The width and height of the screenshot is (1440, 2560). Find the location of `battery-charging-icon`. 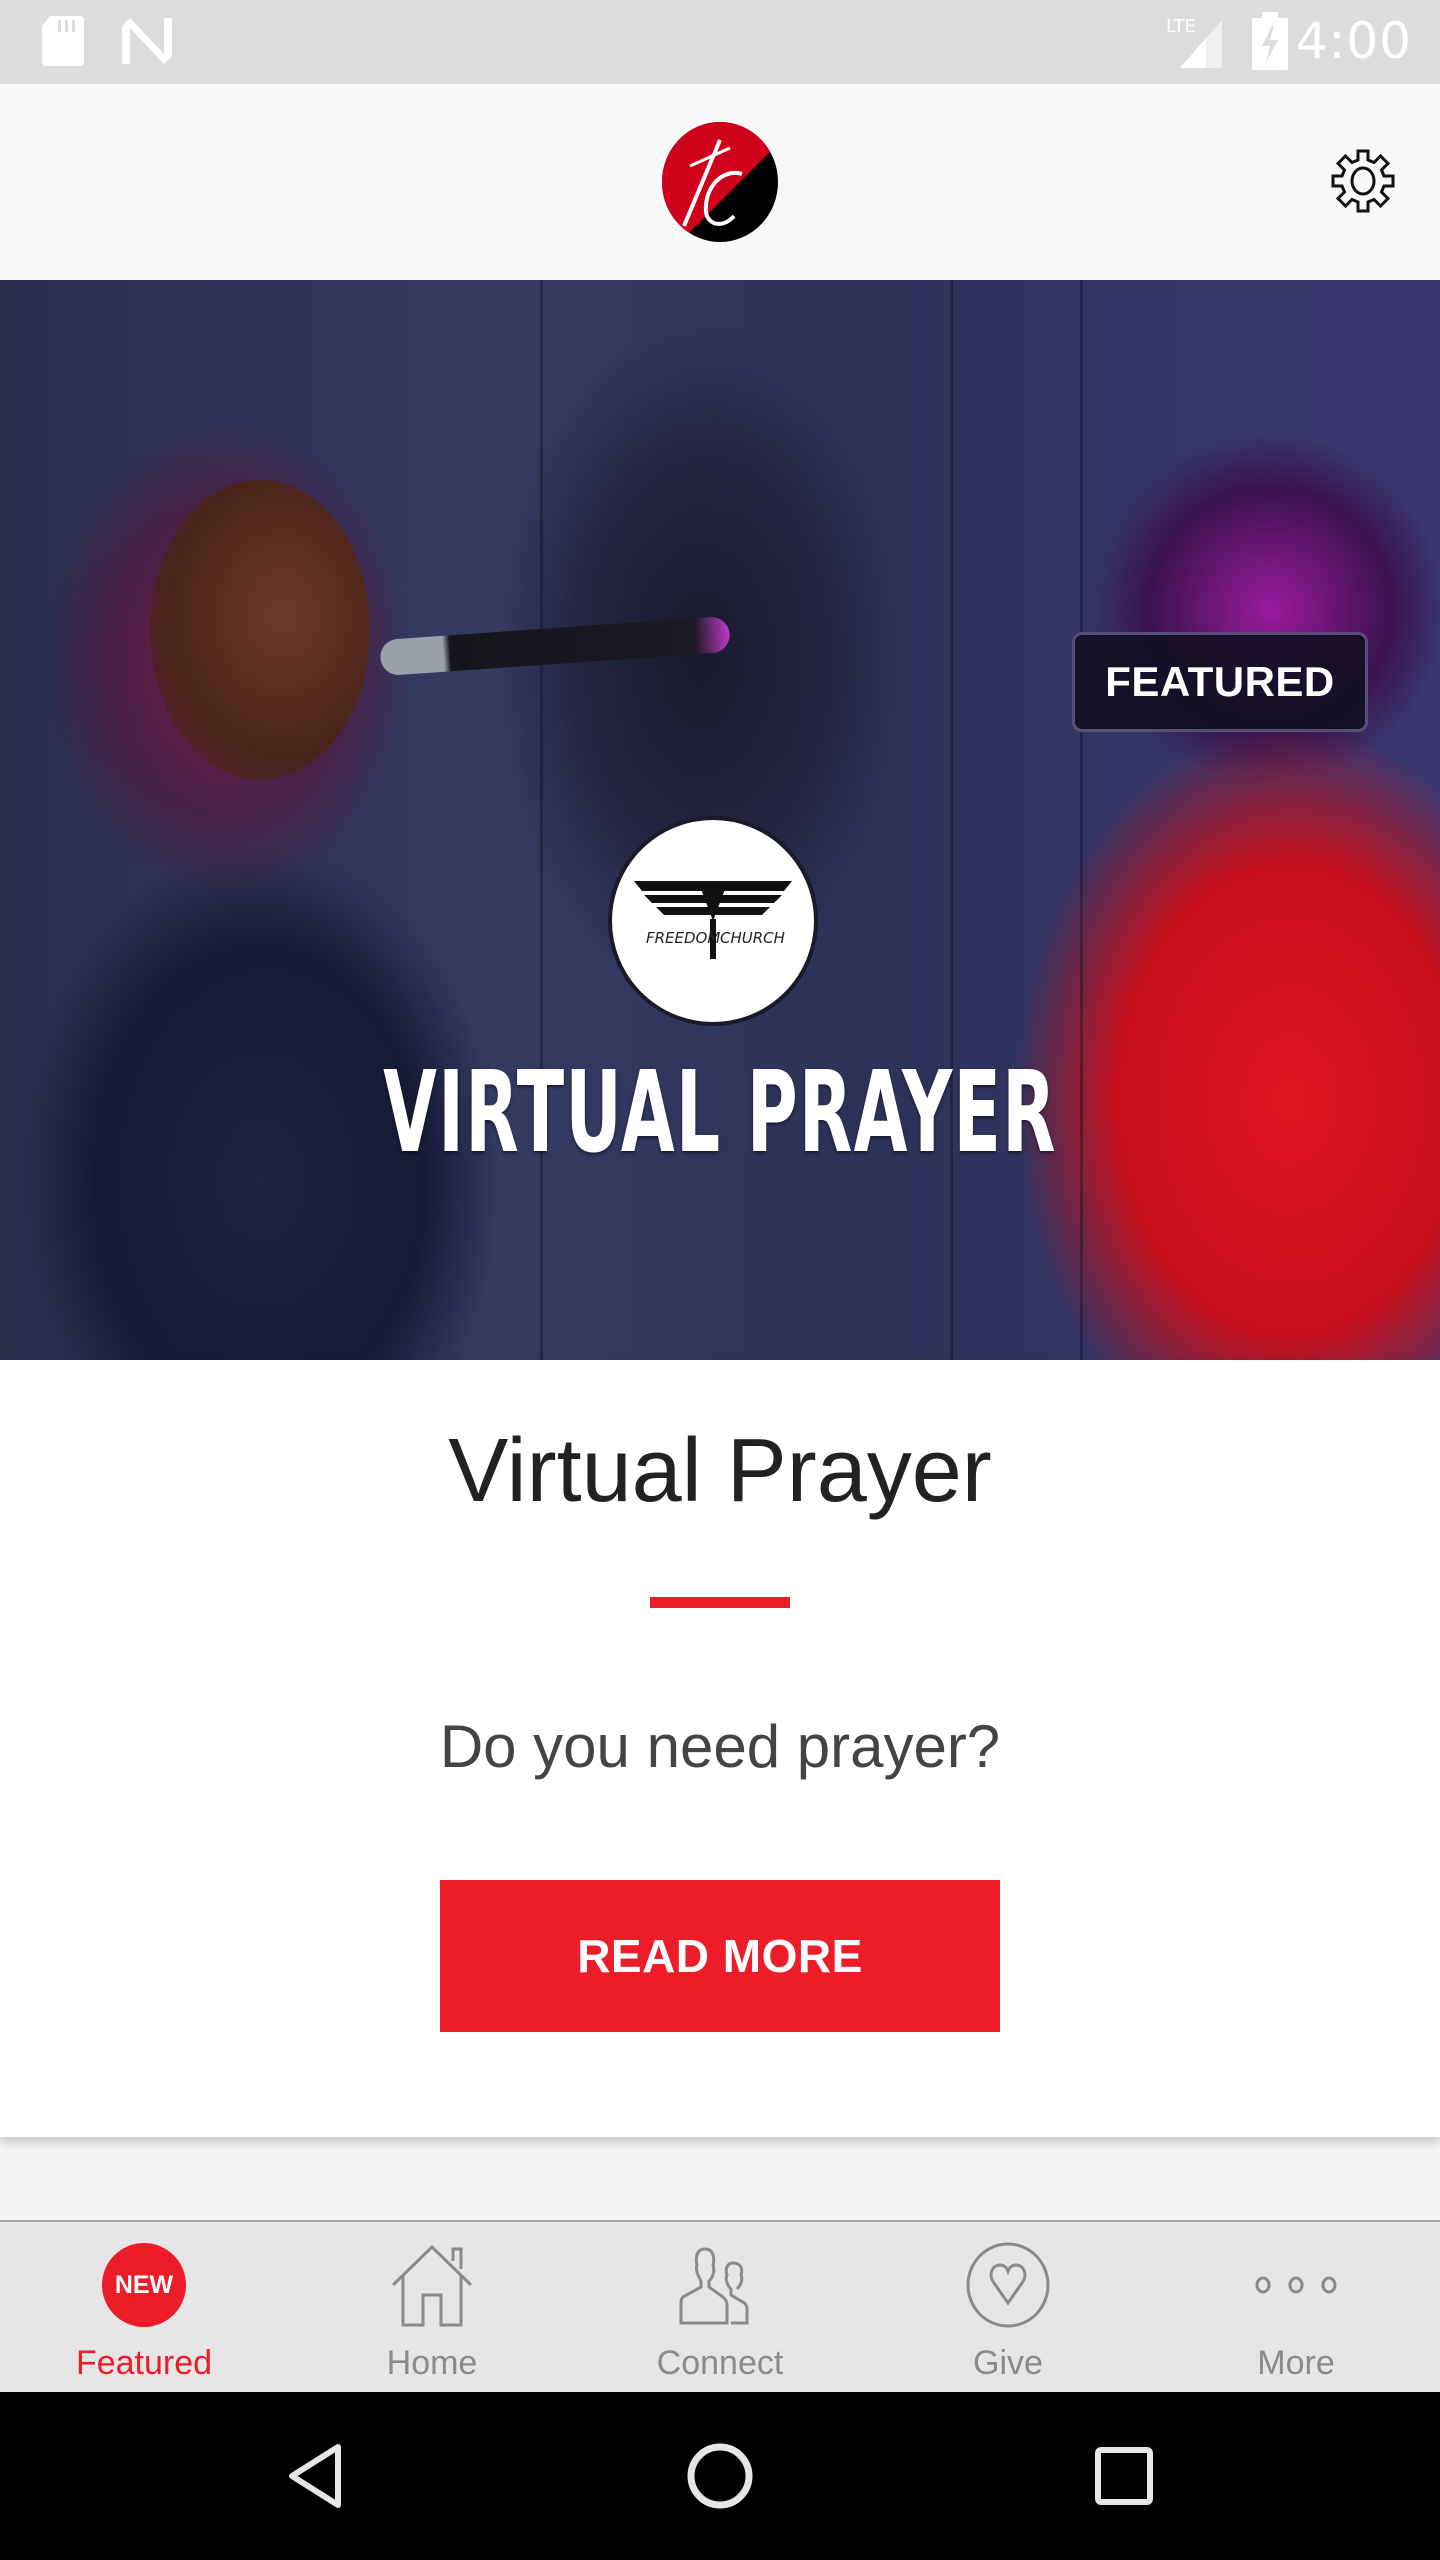

battery-charging-icon is located at coordinates (1270, 41).